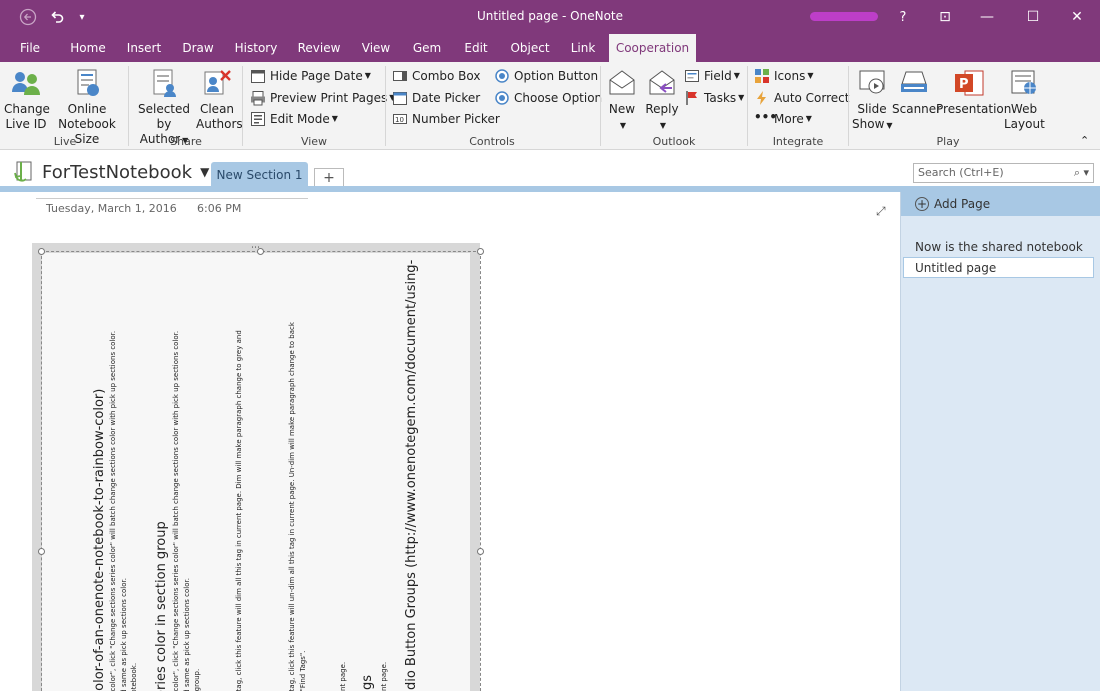 Image resolution: width=1100 pixels, height=691 pixels. I want to click on option-button-button: Option Button, so click(546, 76).